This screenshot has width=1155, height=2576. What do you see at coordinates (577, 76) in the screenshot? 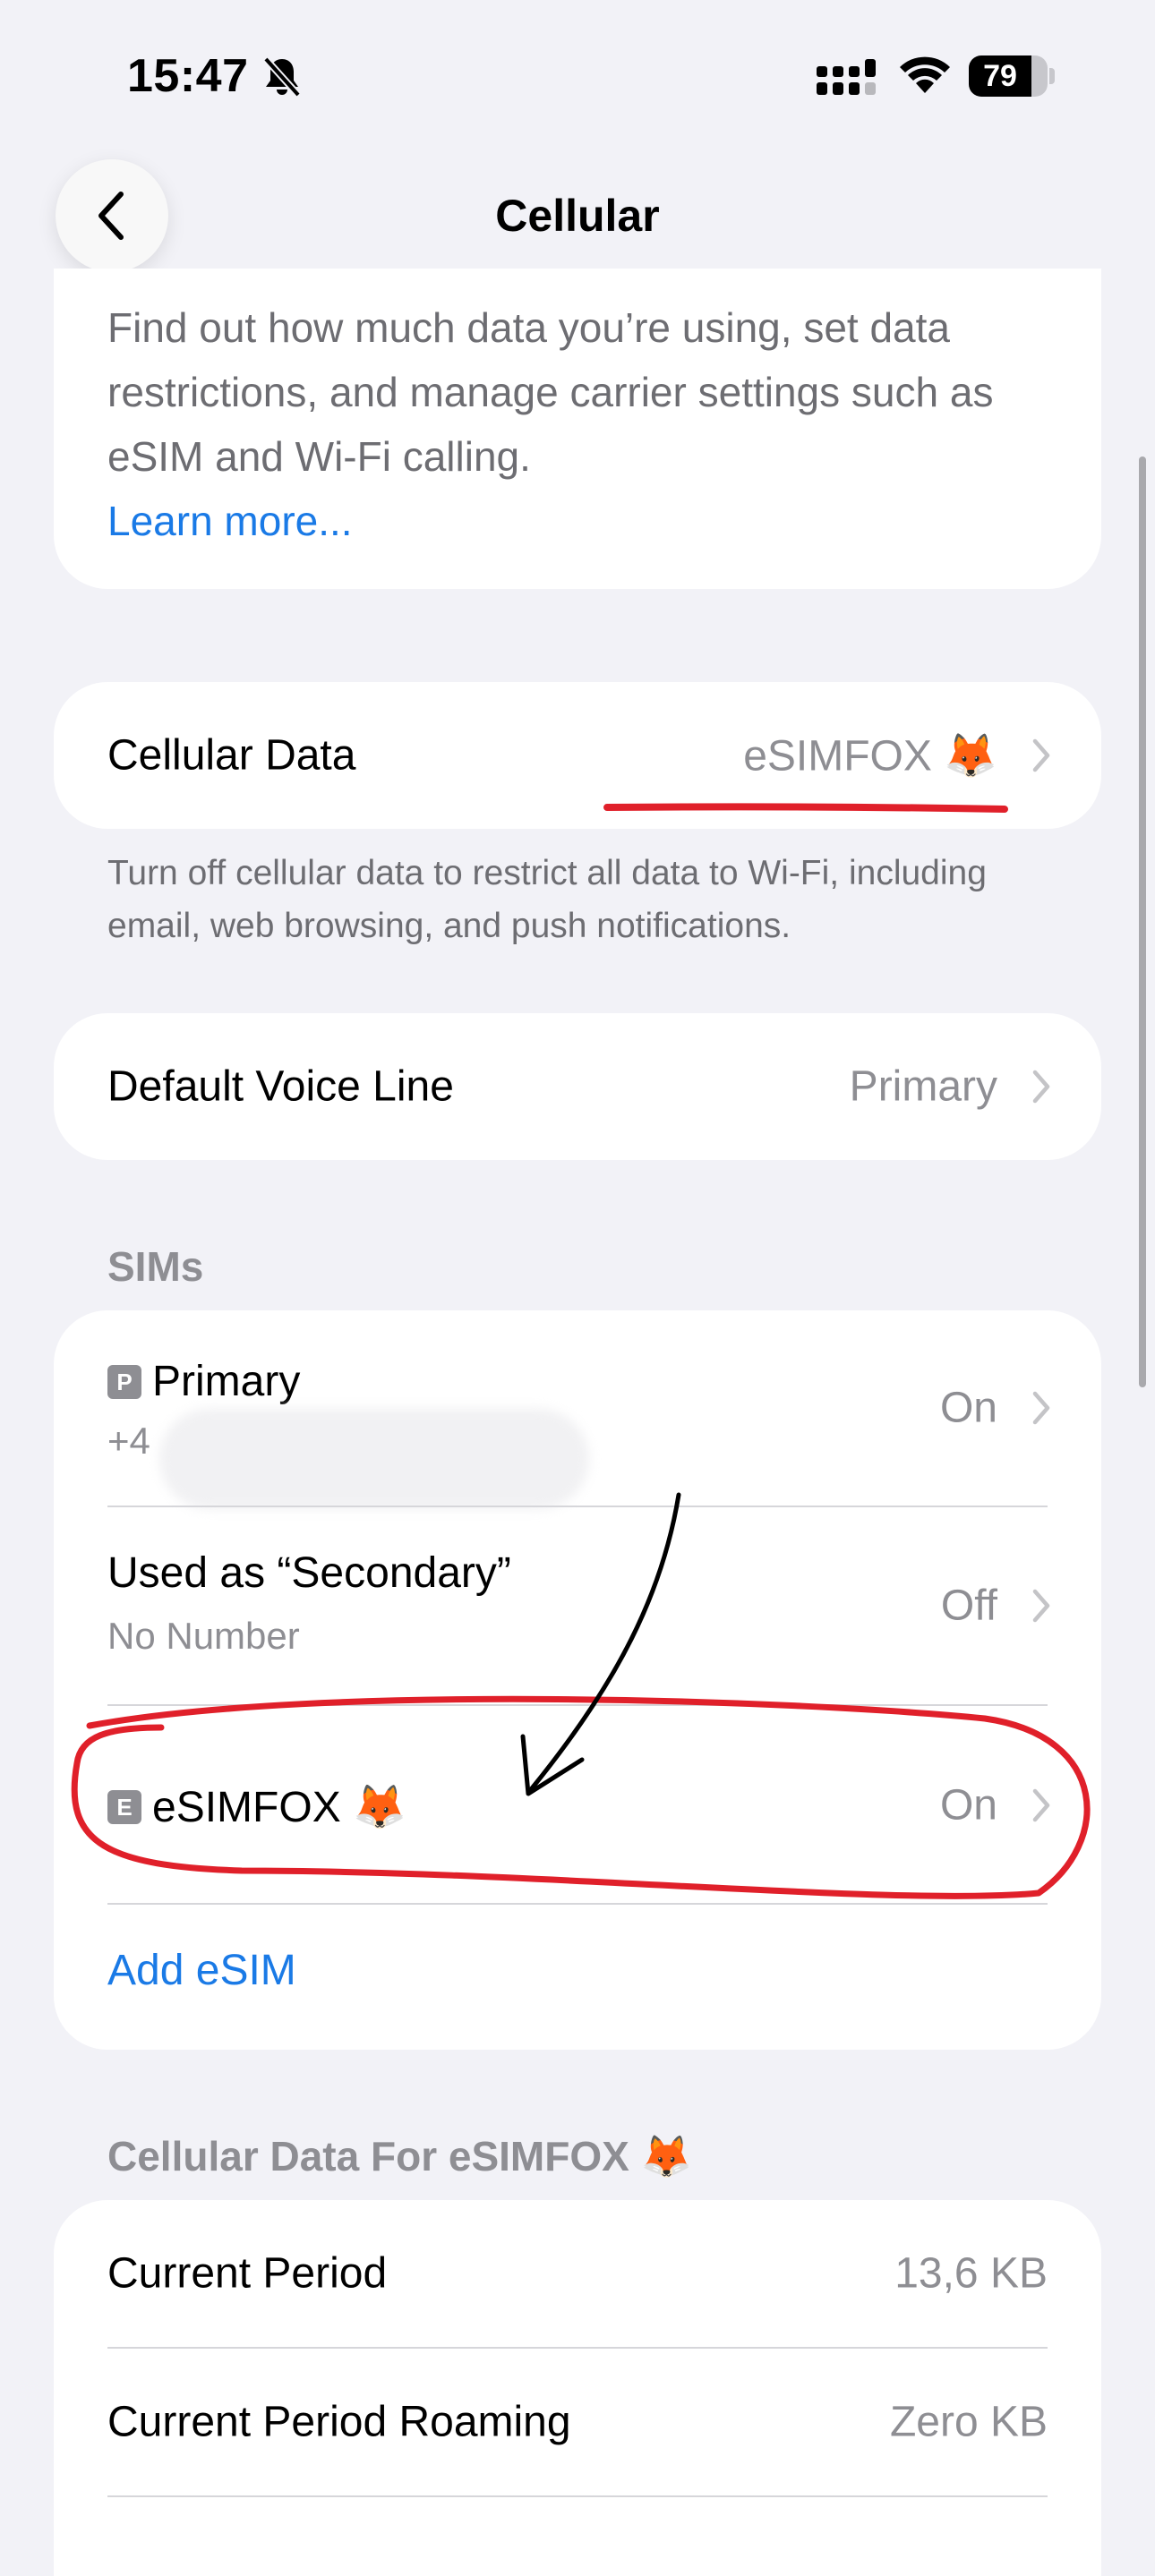
I see `status-bar: 15:47 79` at bounding box center [577, 76].